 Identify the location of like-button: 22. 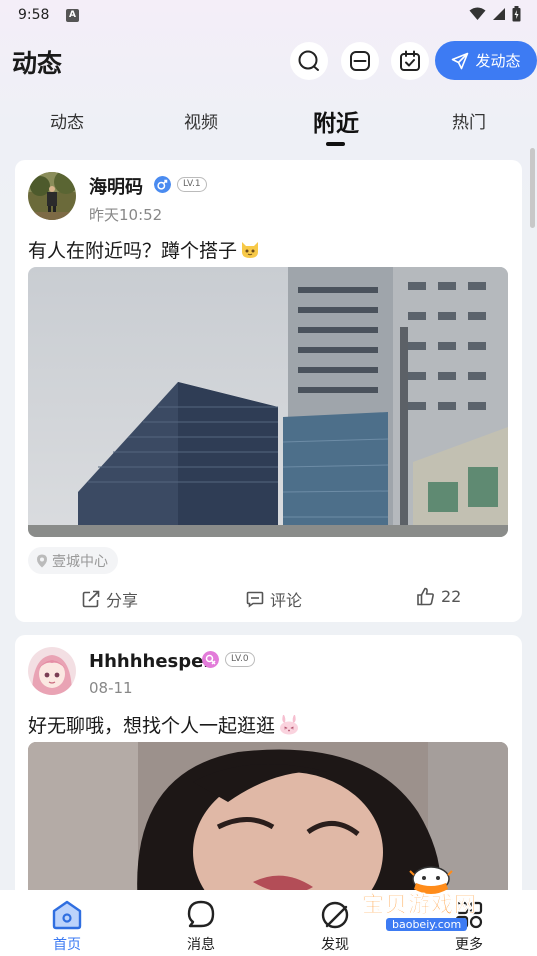
(438, 596).